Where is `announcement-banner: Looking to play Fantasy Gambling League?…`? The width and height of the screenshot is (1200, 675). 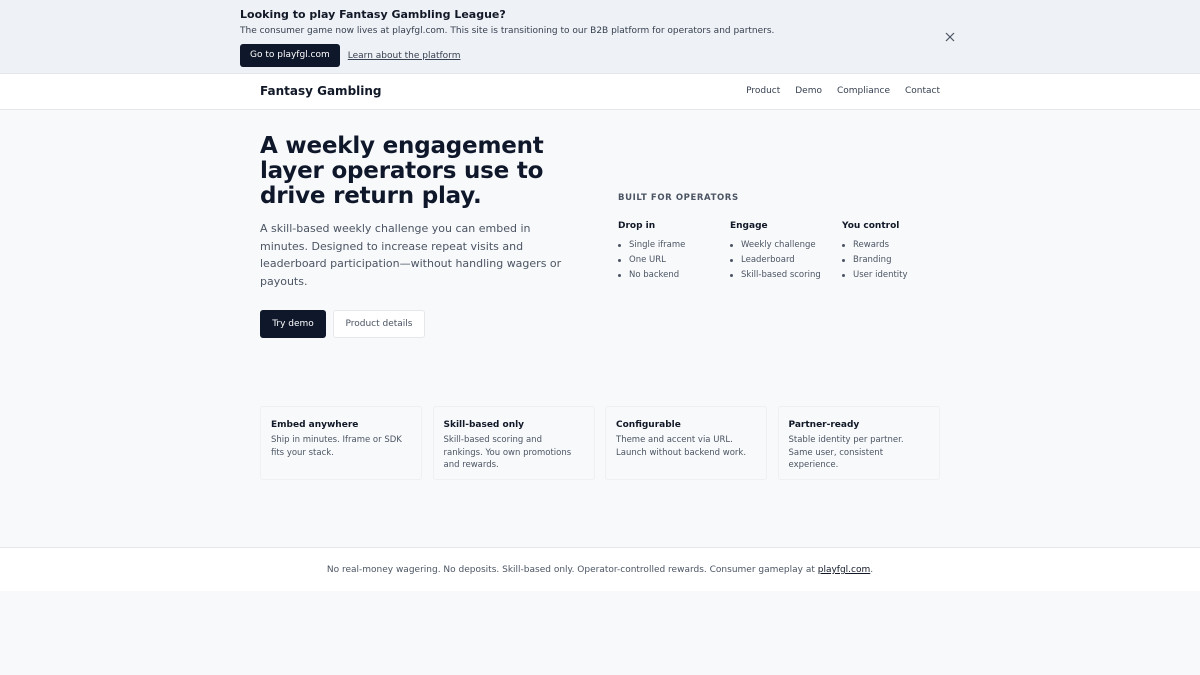
announcement-banner: Looking to play Fantasy Gambling League?… is located at coordinates (600, 37).